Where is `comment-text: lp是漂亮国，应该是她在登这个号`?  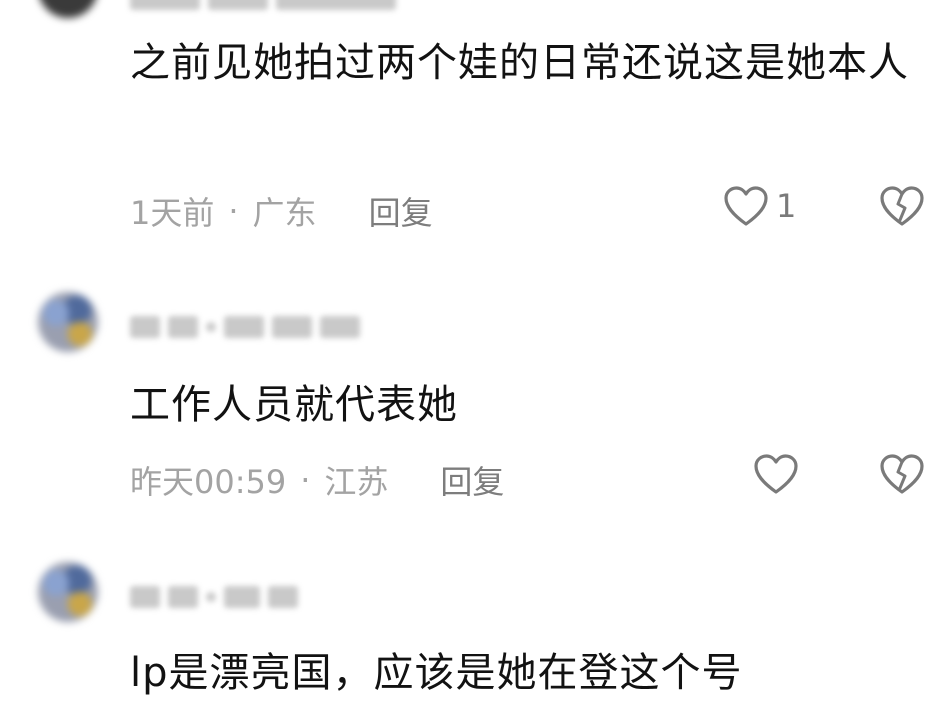 comment-text: lp是漂亮国，应该是她在登这个号 is located at coordinates (436, 673).